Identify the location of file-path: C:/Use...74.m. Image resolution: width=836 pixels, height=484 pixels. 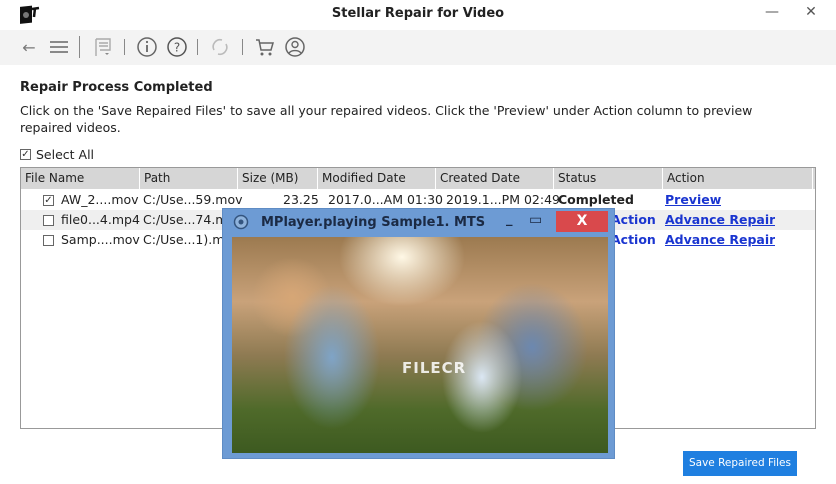
(185, 219).